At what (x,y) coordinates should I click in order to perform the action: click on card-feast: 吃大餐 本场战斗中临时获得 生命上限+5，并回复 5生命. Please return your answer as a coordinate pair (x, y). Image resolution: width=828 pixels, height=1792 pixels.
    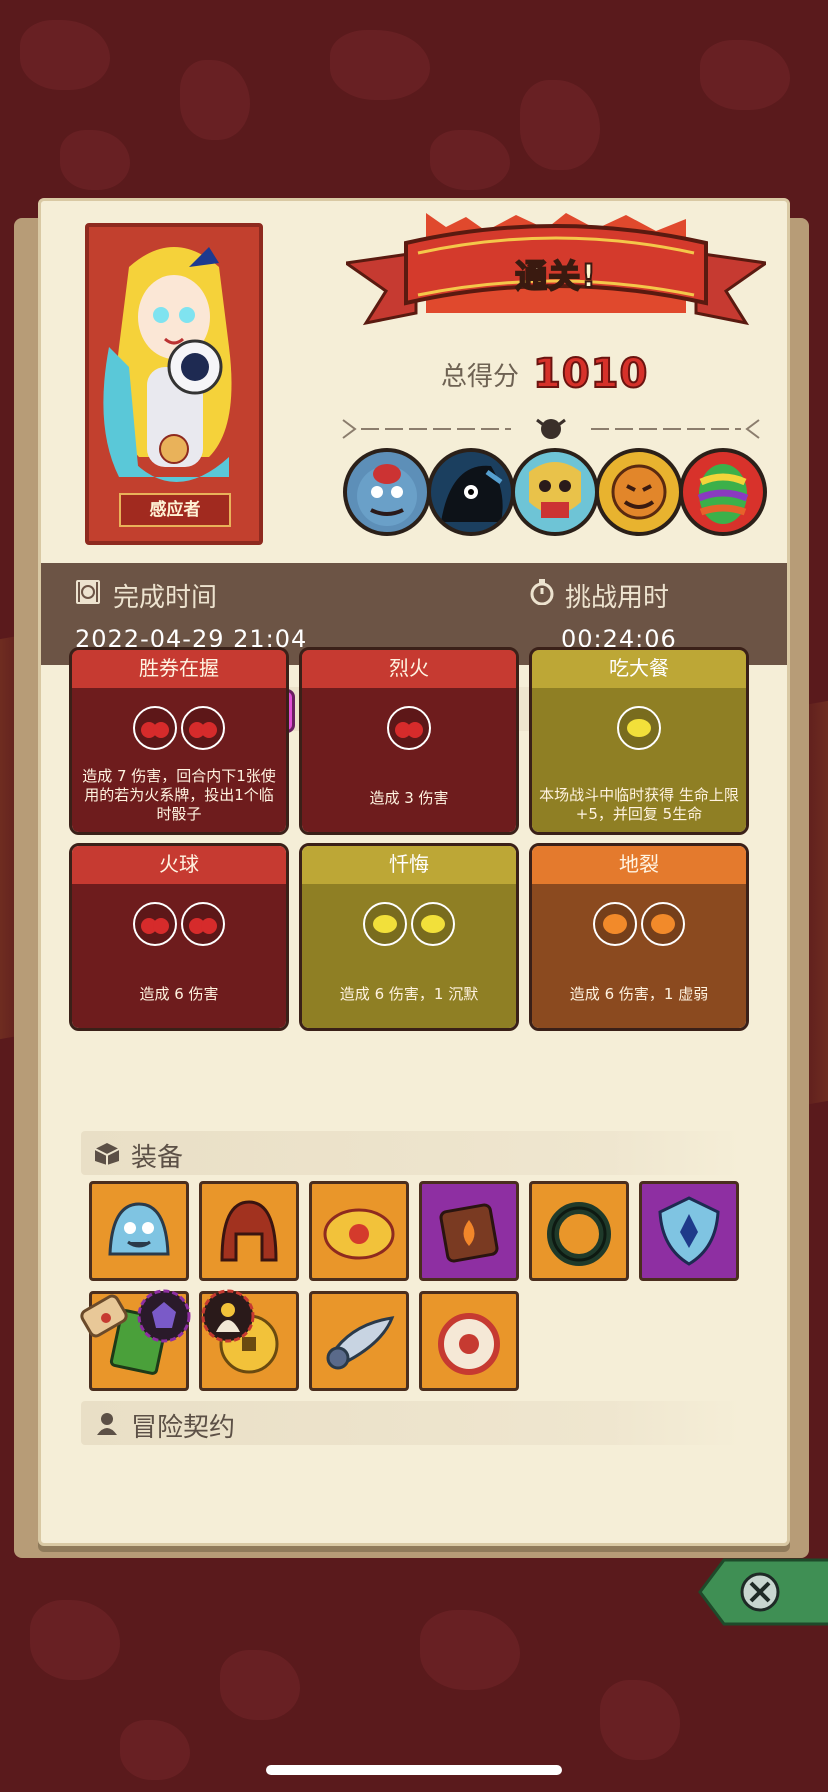
    Looking at the image, I should click on (639, 741).